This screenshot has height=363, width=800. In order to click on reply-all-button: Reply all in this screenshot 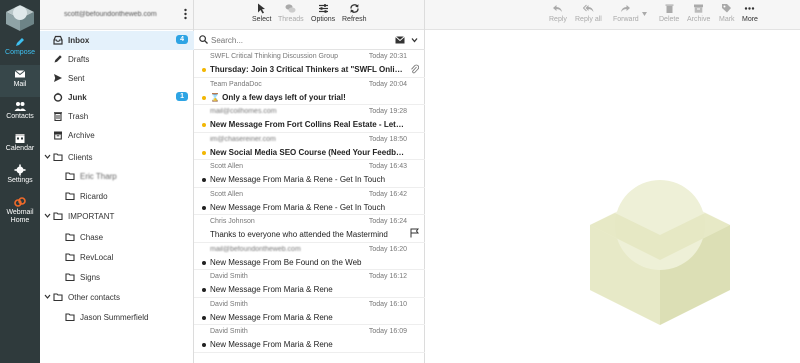, I will do `click(588, 13)`.